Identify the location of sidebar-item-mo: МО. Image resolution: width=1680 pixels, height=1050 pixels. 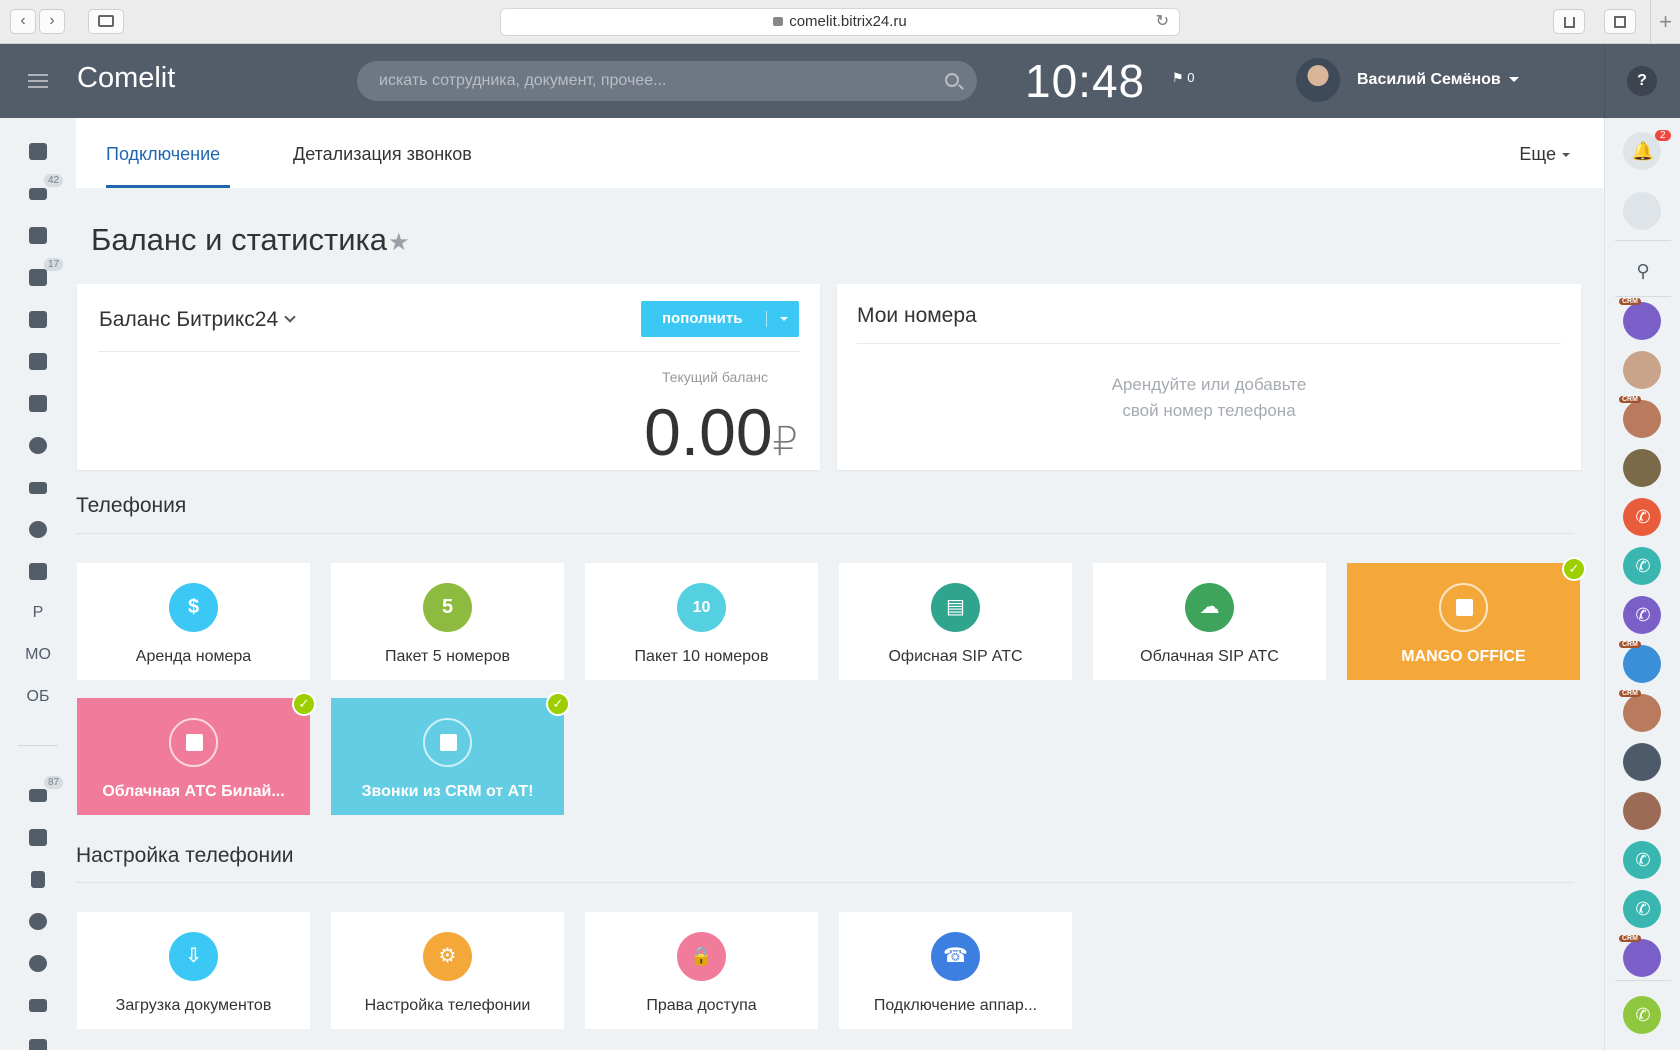
(38, 656).